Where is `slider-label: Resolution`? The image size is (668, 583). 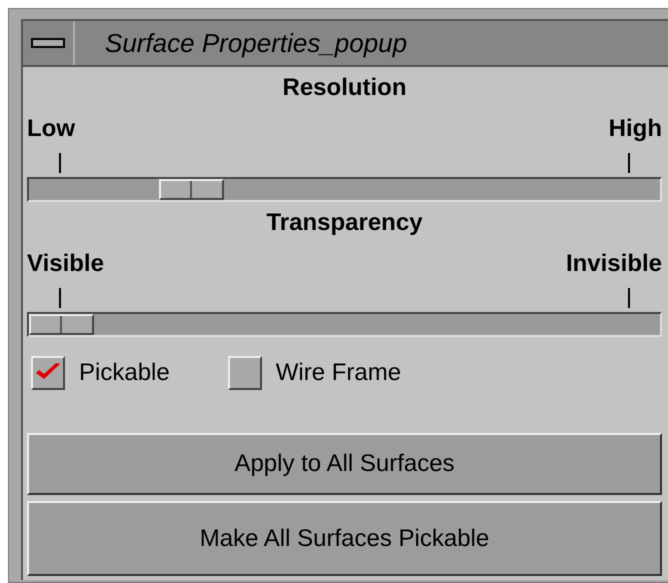 slider-label: Resolution is located at coordinates (345, 88).